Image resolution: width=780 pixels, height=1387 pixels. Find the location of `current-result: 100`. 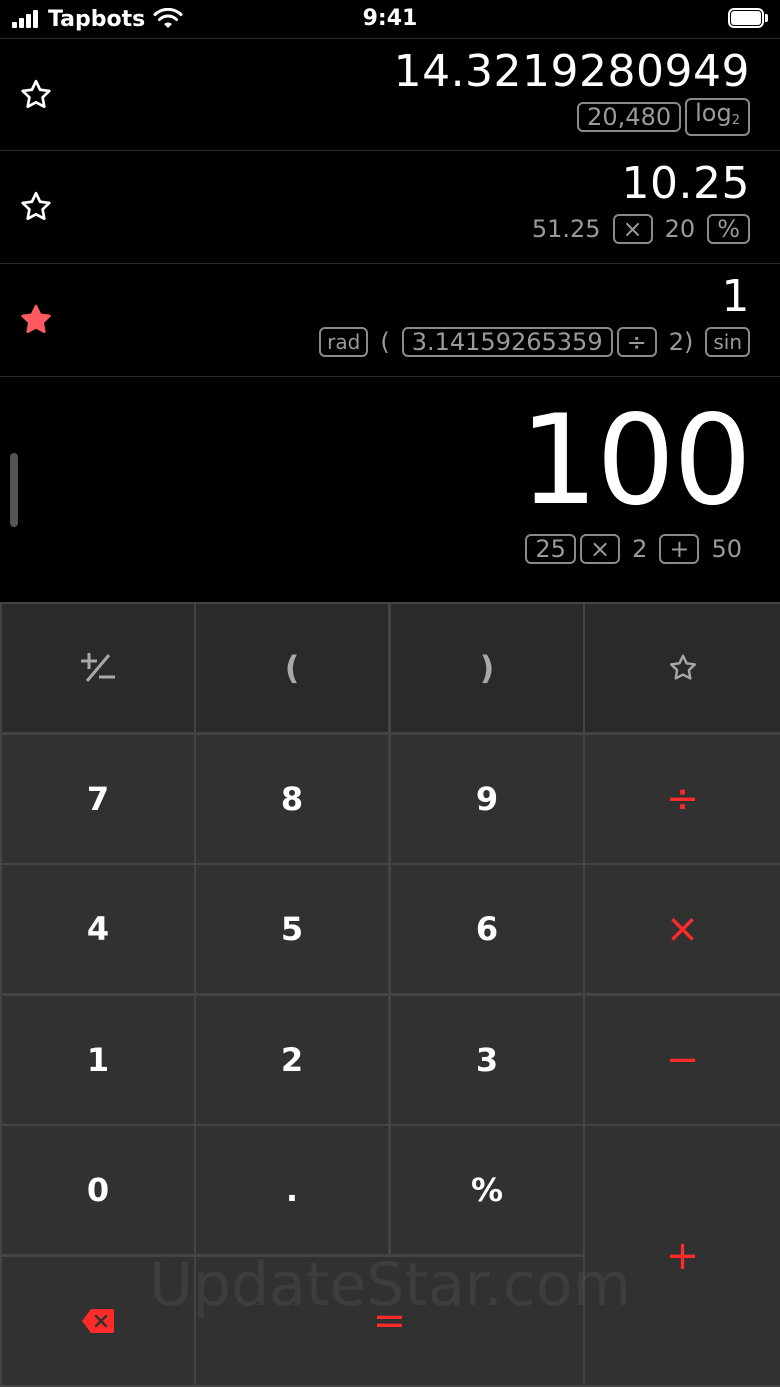

current-result: 100 is located at coordinates (635, 461).